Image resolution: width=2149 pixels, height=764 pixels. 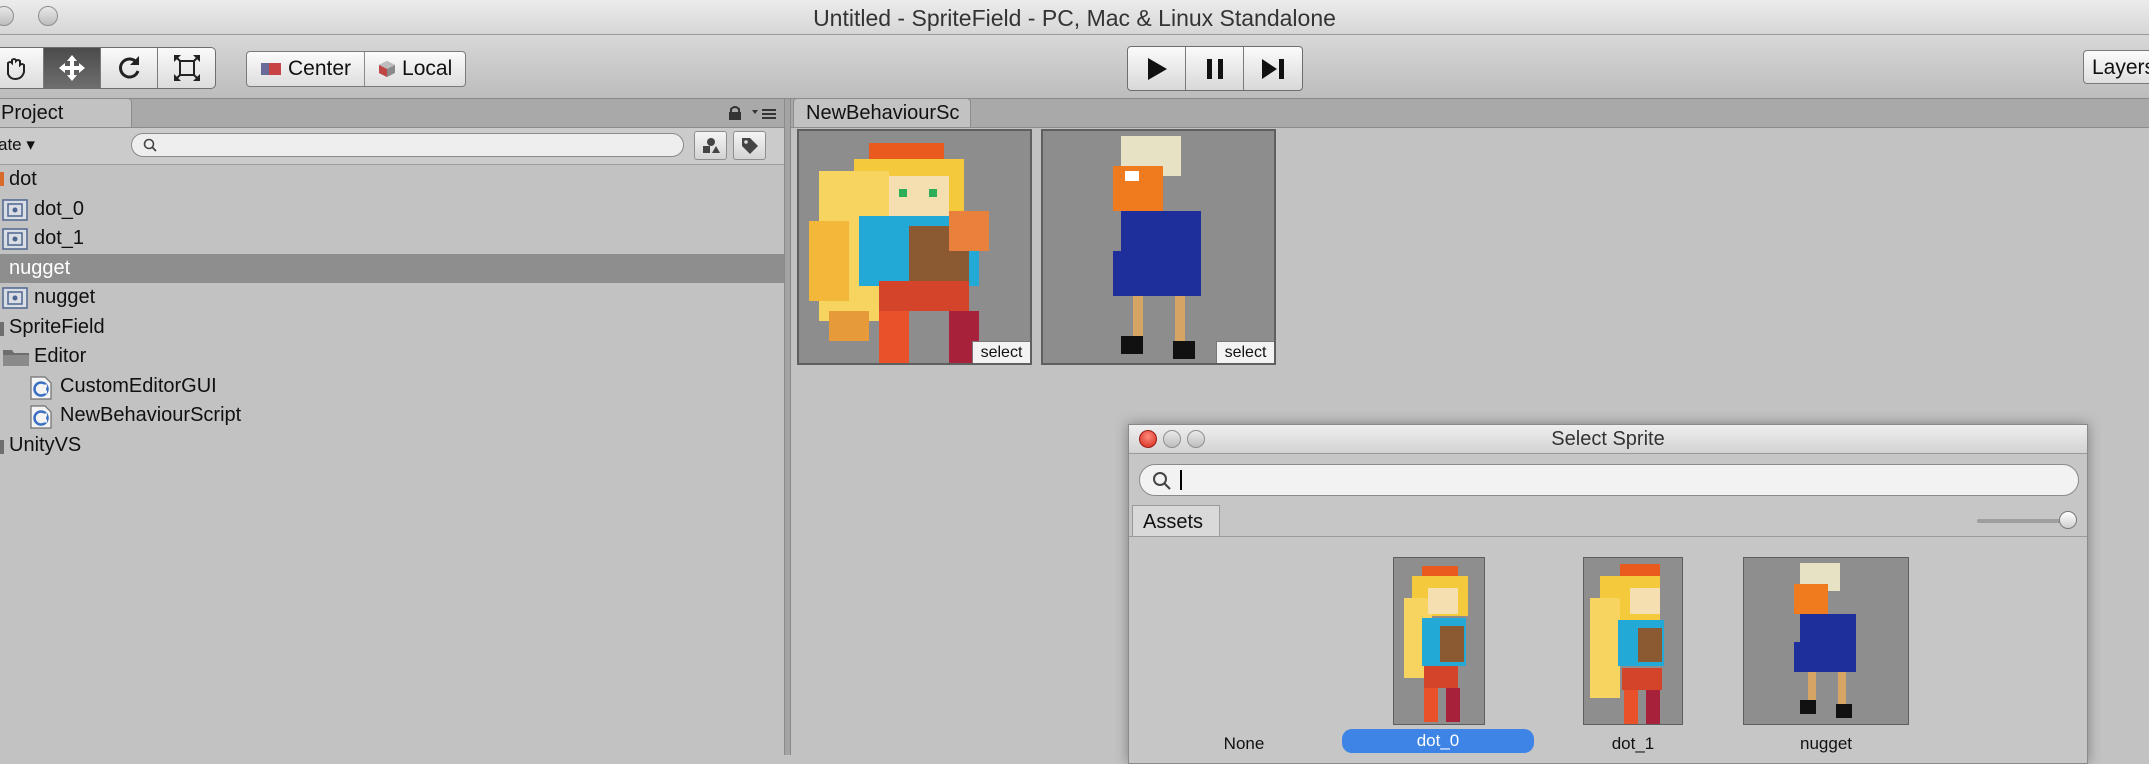 I want to click on tab-assets: Assets, so click(x=1176, y=521).